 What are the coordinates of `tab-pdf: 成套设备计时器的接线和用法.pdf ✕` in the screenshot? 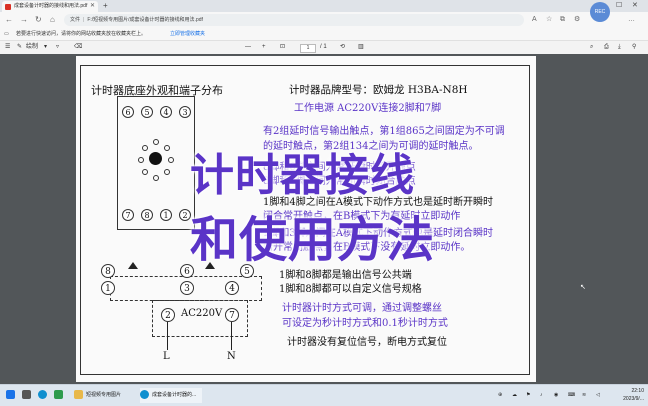 It's located at (50, 6).